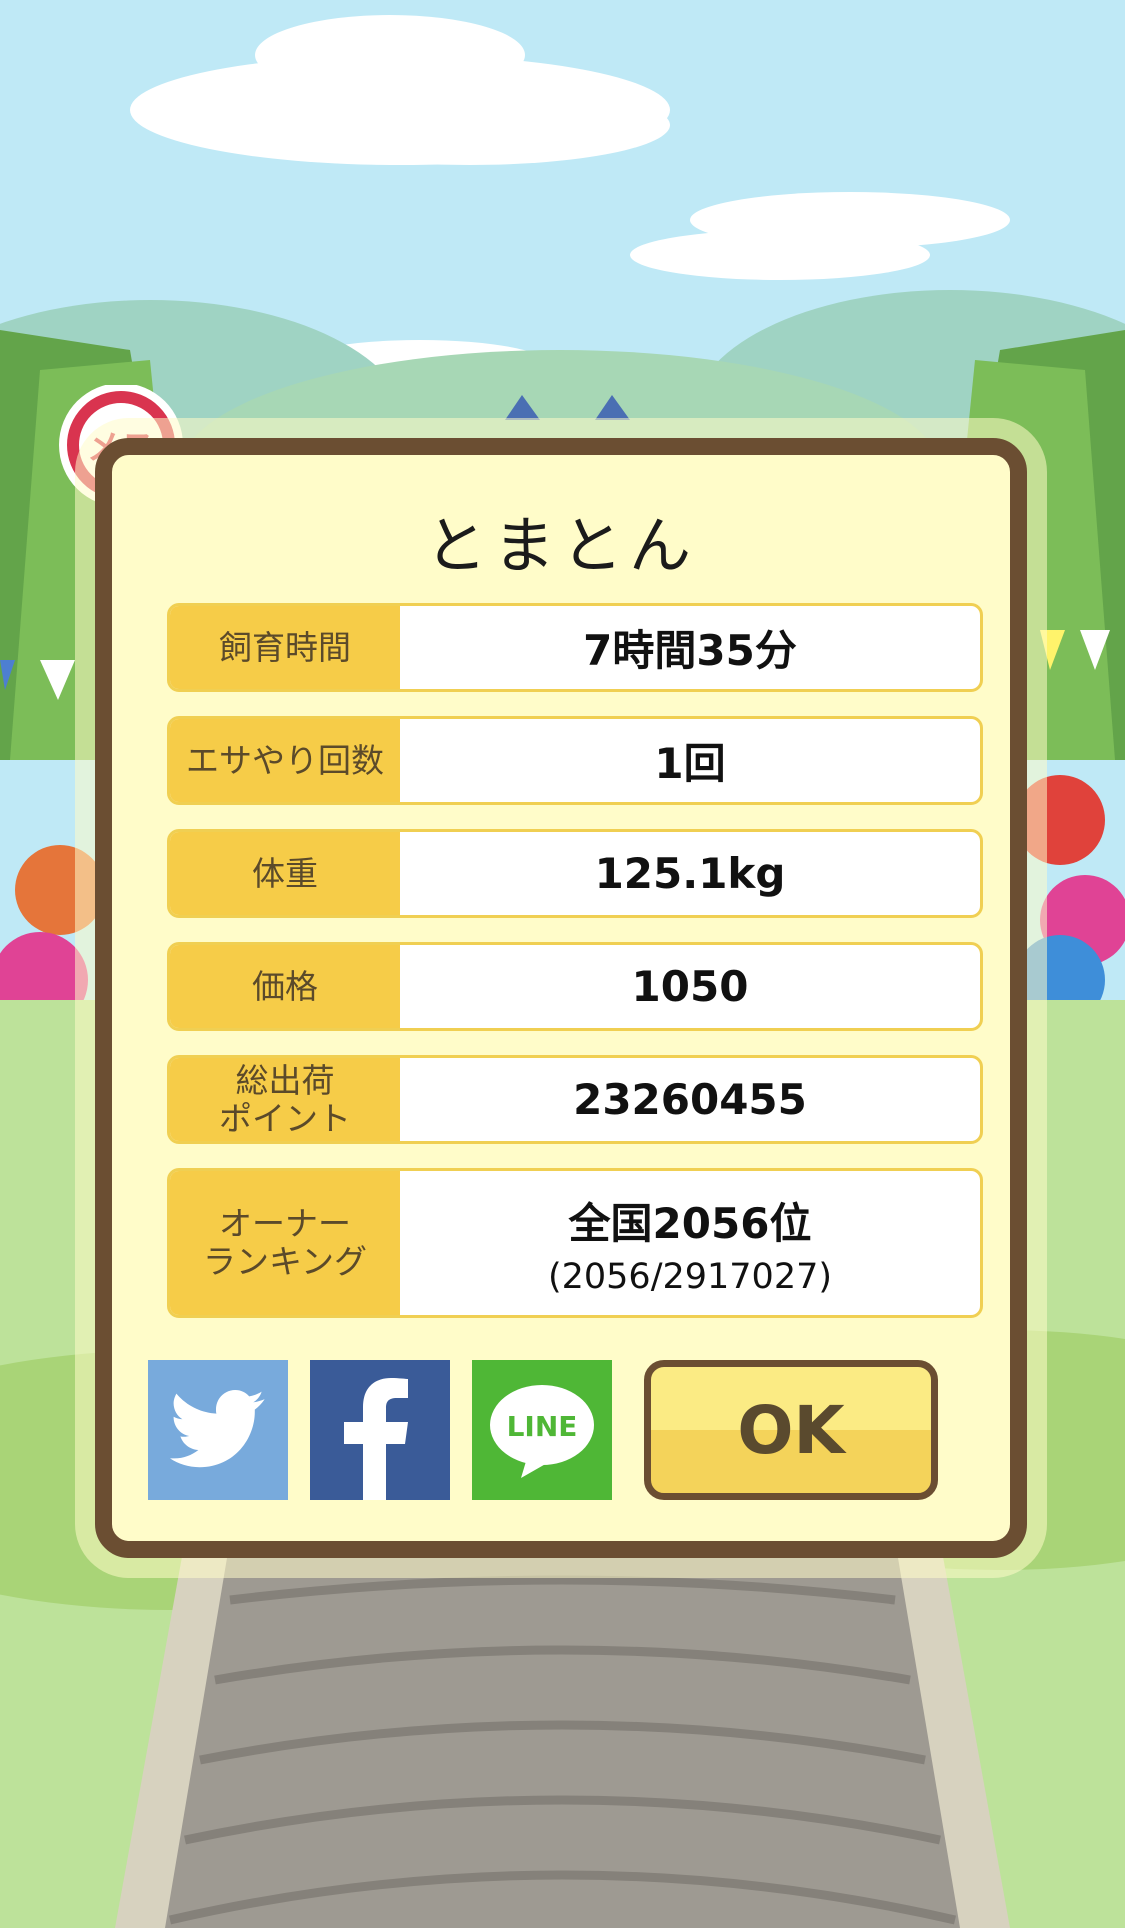 The image size is (1125, 1928). I want to click on stat-label: 総出荷 ポイント, so click(285, 1099).